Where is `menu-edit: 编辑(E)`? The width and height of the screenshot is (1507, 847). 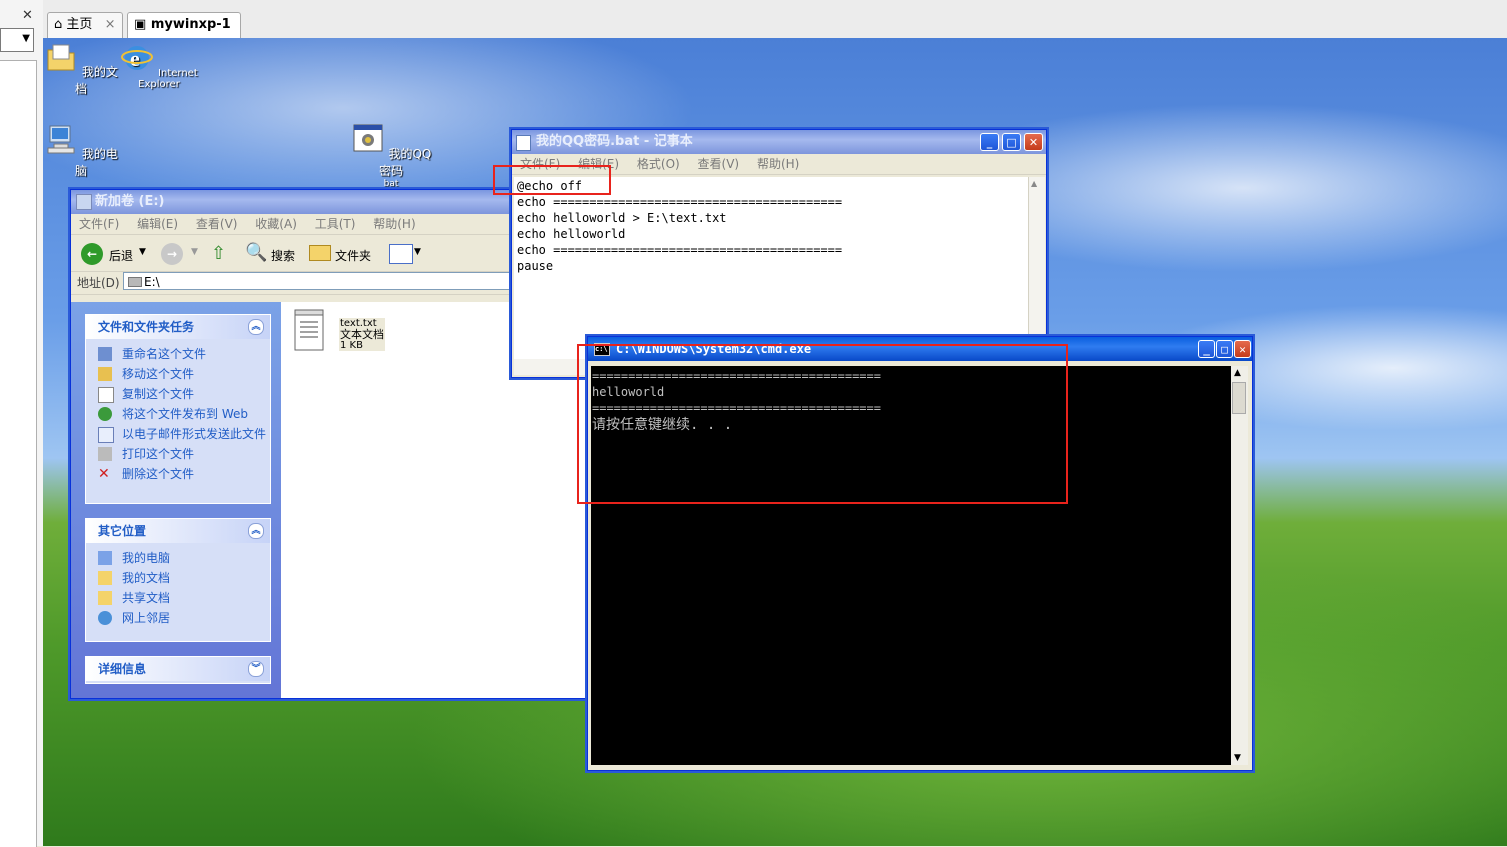
menu-edit: 编辑(E) is located at coordinates (157, 224).